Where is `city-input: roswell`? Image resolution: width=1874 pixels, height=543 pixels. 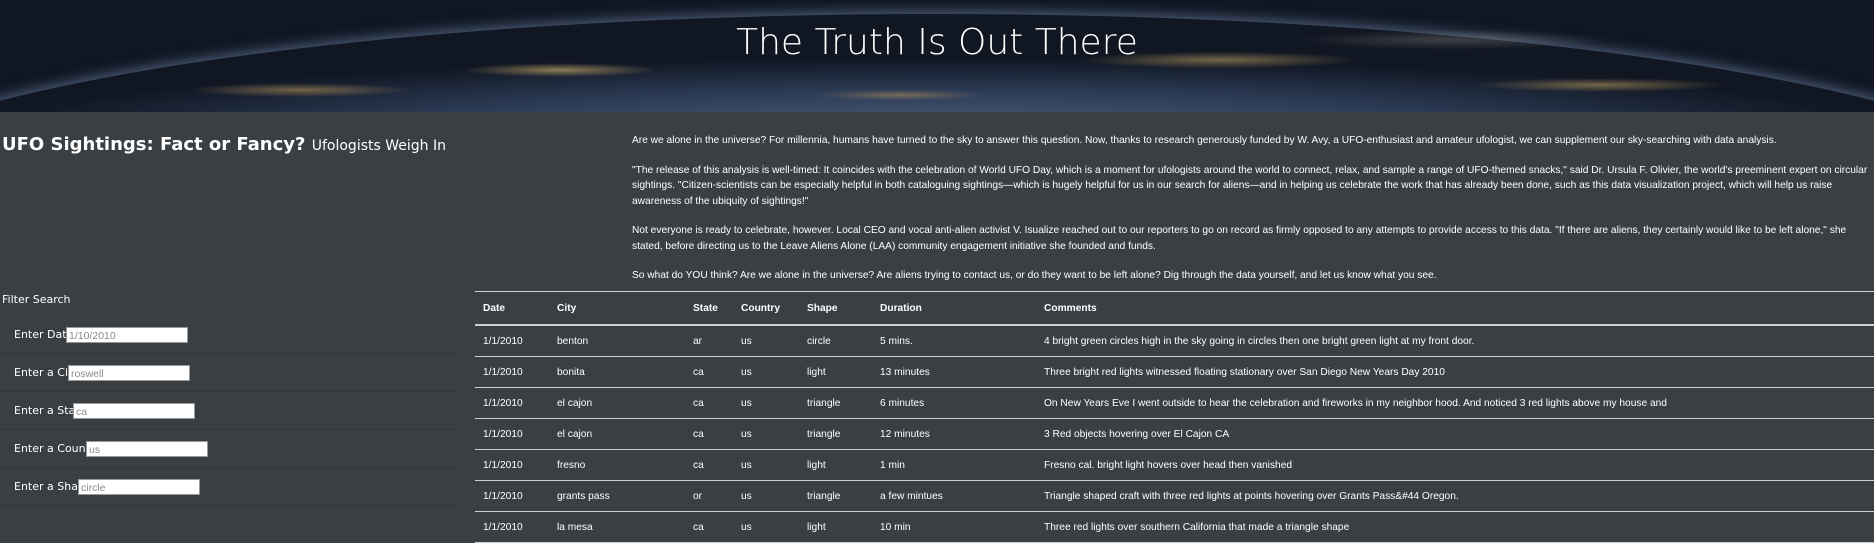
city-input: roswell is located at coordinates (129, 373).